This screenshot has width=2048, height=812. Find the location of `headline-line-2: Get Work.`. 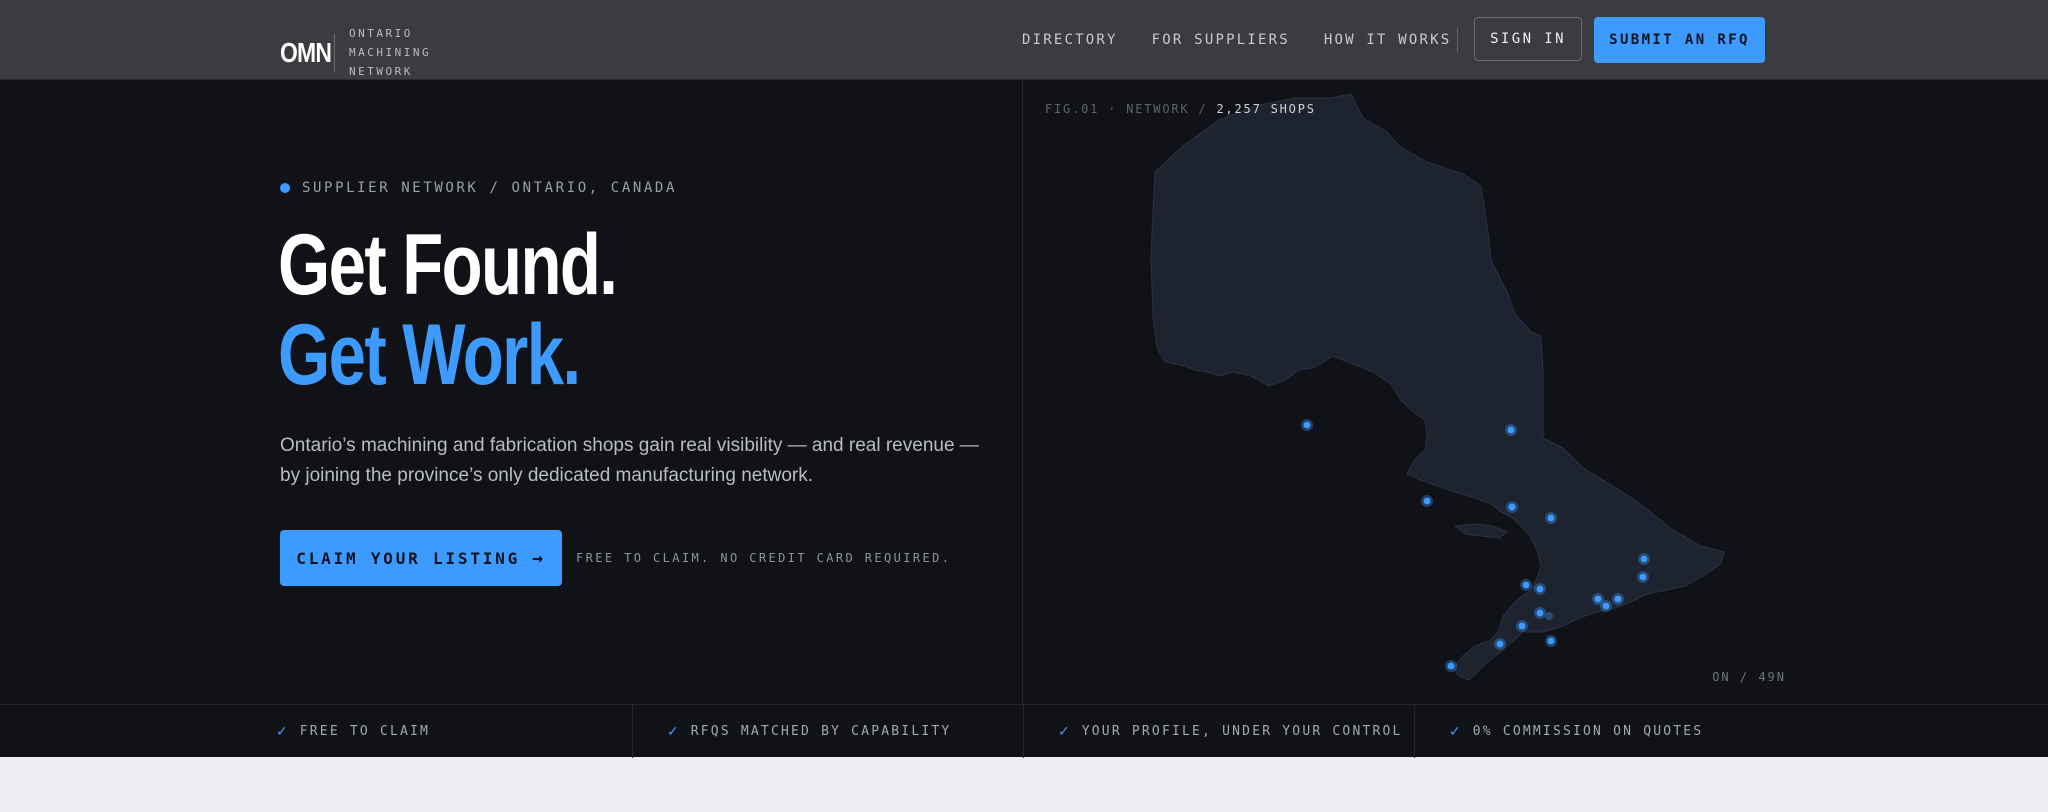

headline-line-2: Get Work. is located at coordinates (429, 355).